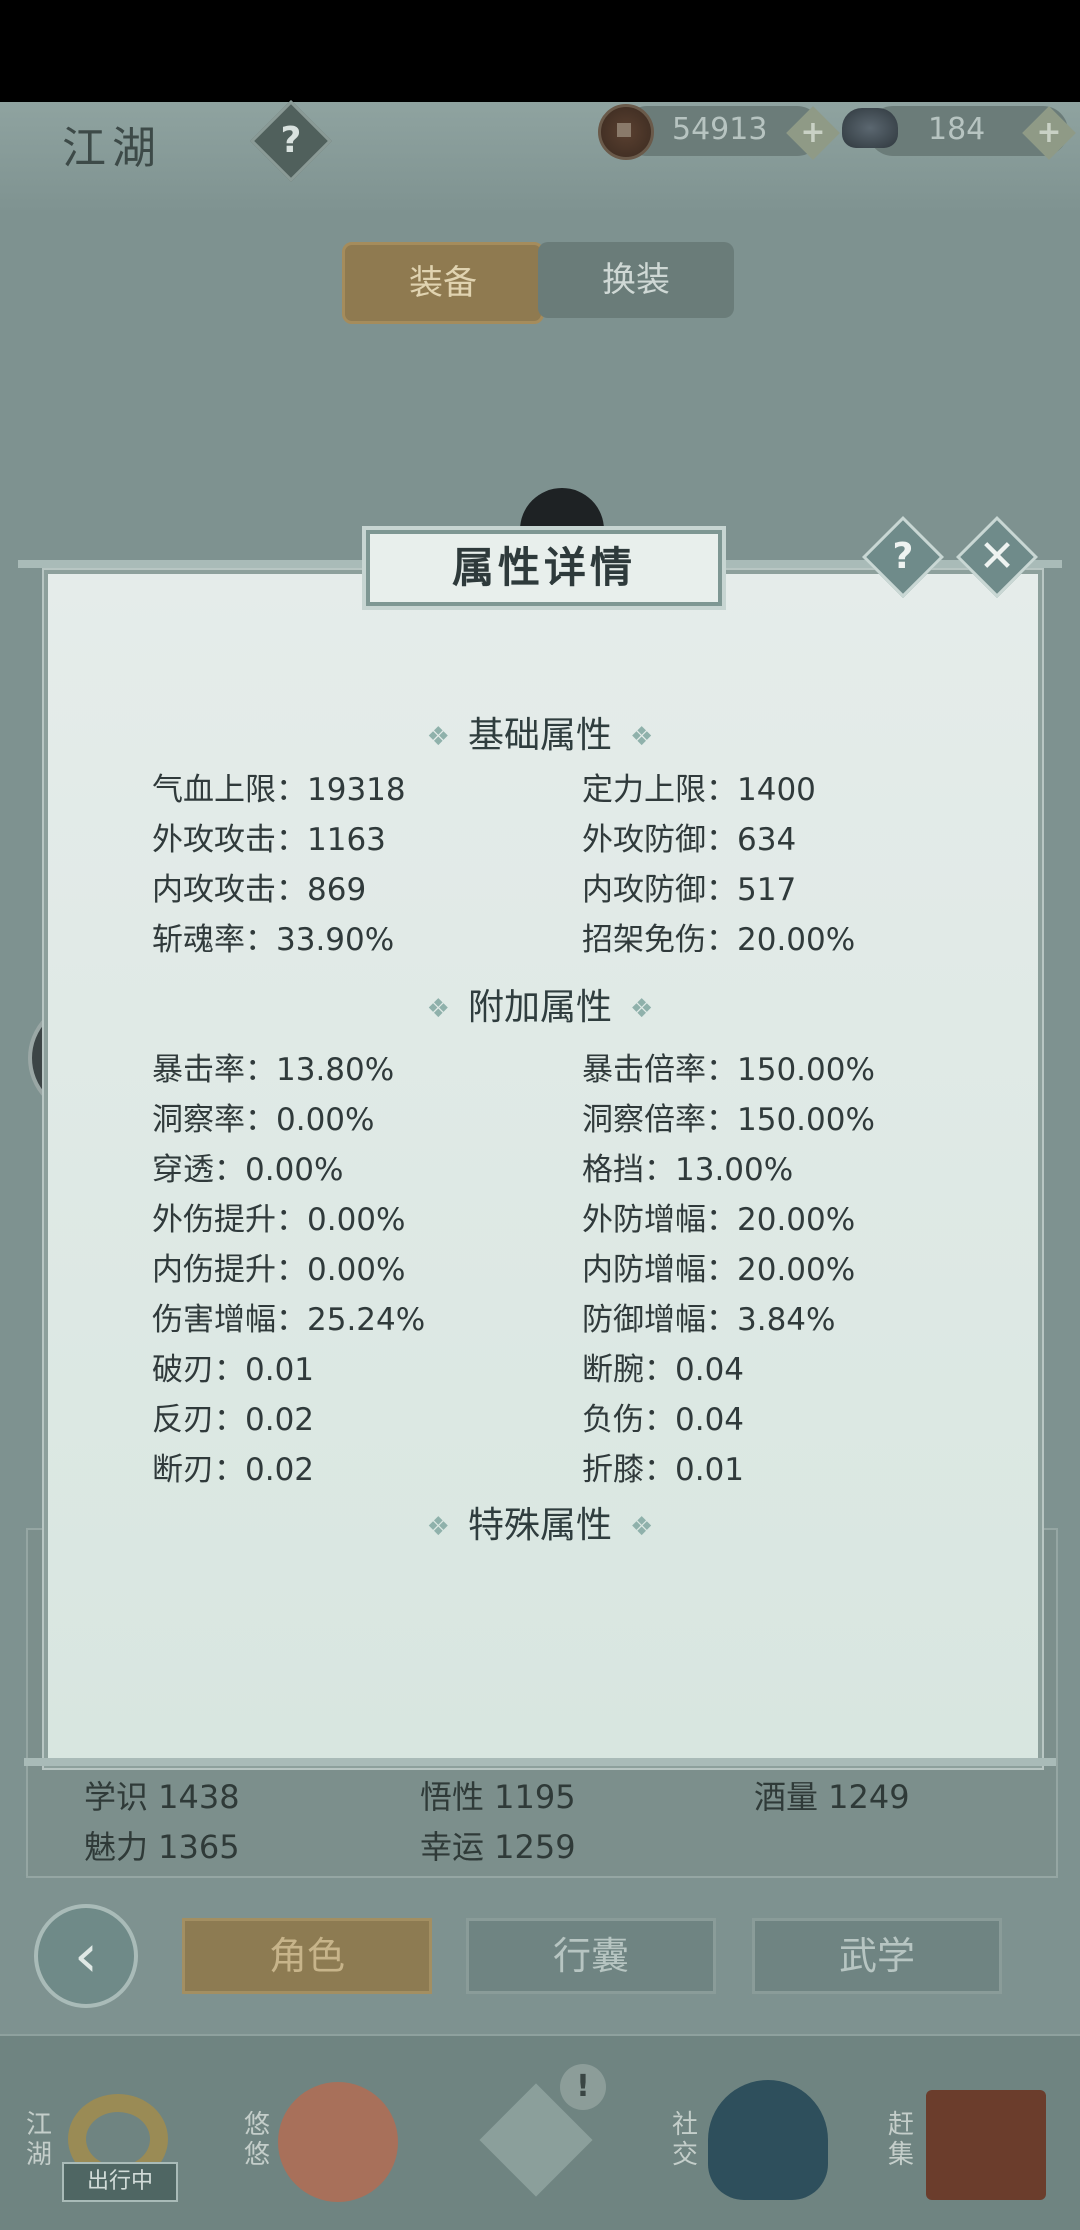 Image resolution: width=1080 pixels, height=2230 pixels. What do you see at coordinates (279, 1220) in the screenshot?
I see `stat-left: 外伤提升：0.00%` at bounding box center [279, 1220].